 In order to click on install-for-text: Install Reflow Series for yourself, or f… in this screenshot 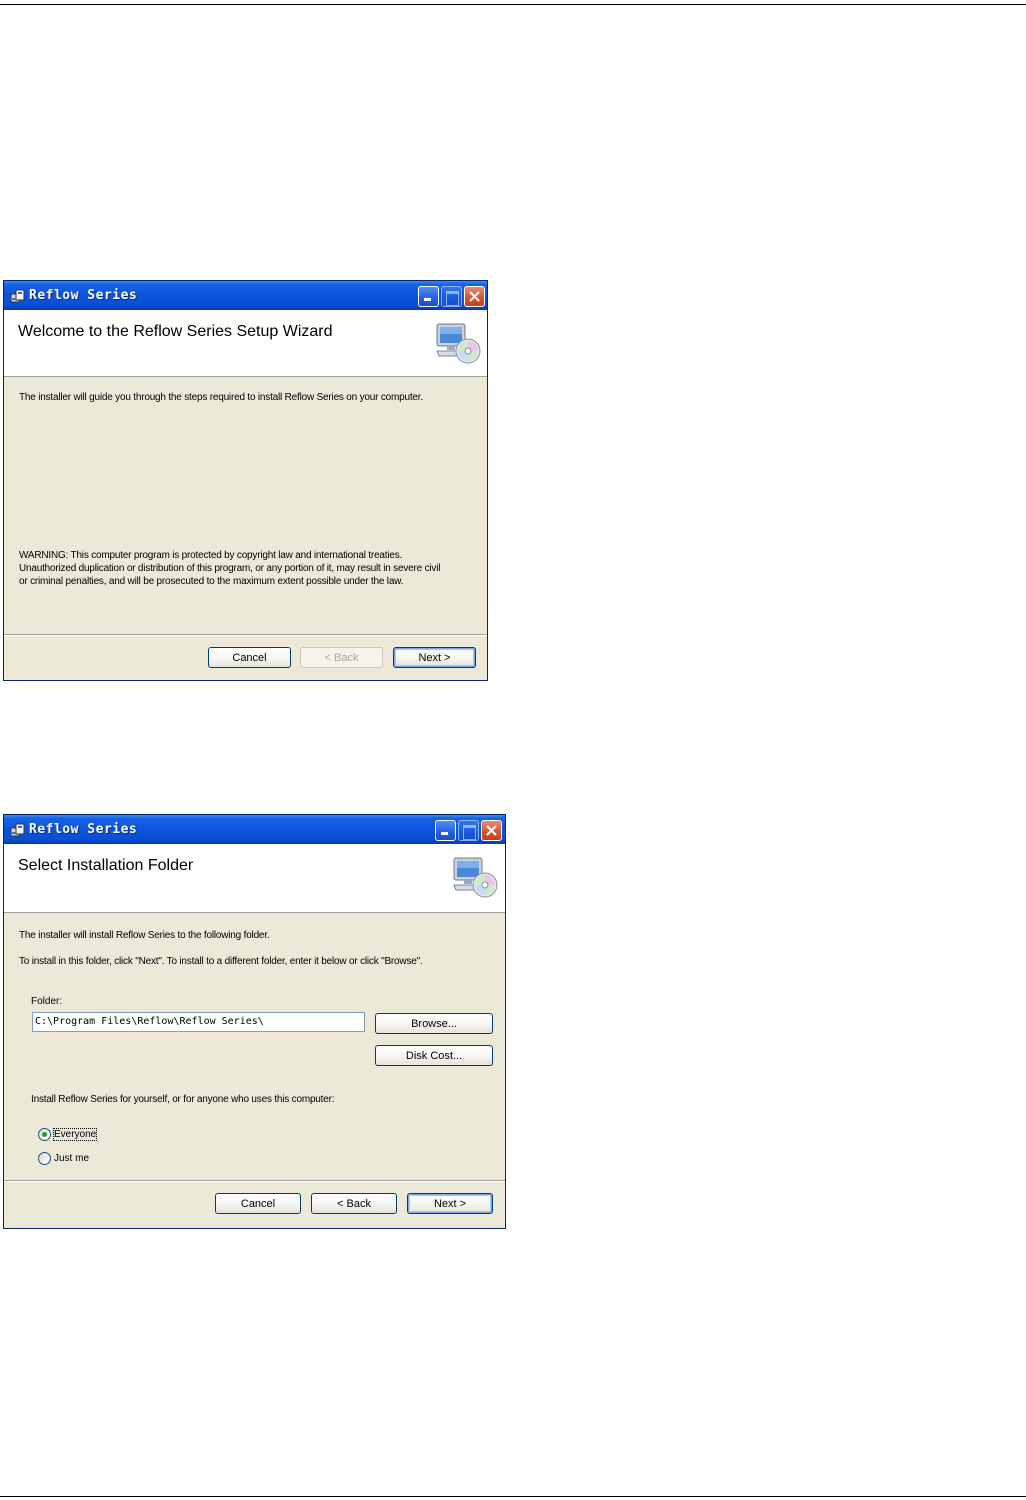, I will do `click(183, 1099)`.